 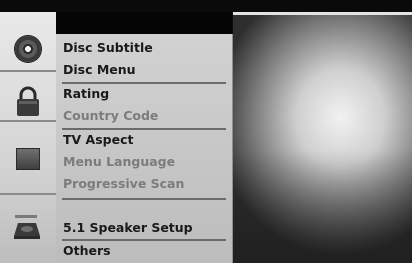 I want to click on top-bar, so click(x=206, y=6).